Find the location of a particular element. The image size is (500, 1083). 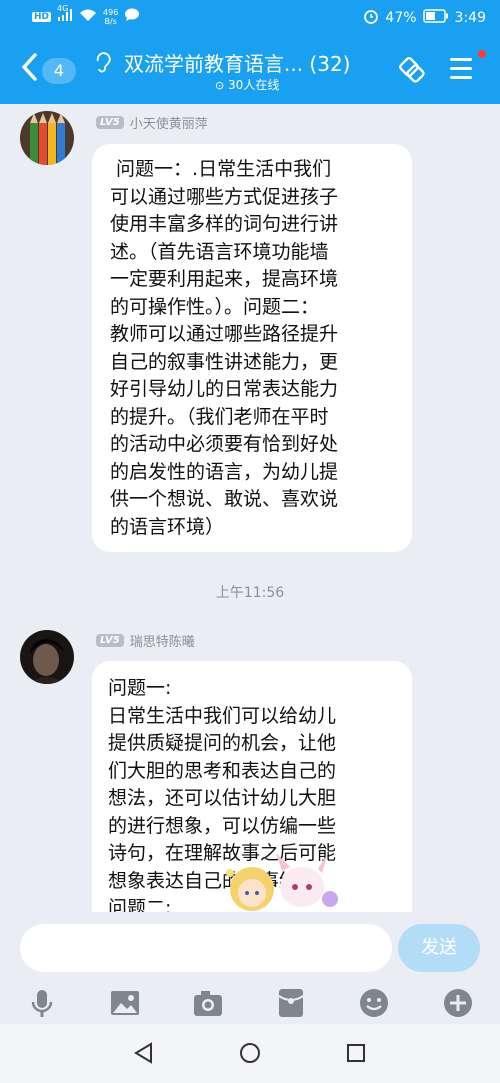

online-status: ⊙ 30人在线 is located at coordinates (247, 84).